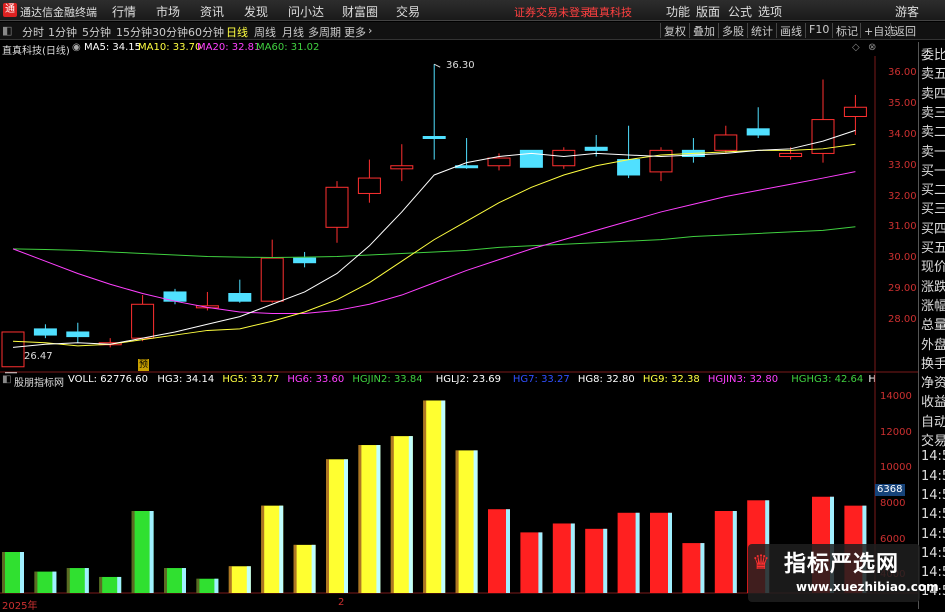  What do you see at coordinates (902, 319) in the screenshot?
I see `price-axis-label: 28.00` at bounding box center [902, 319].